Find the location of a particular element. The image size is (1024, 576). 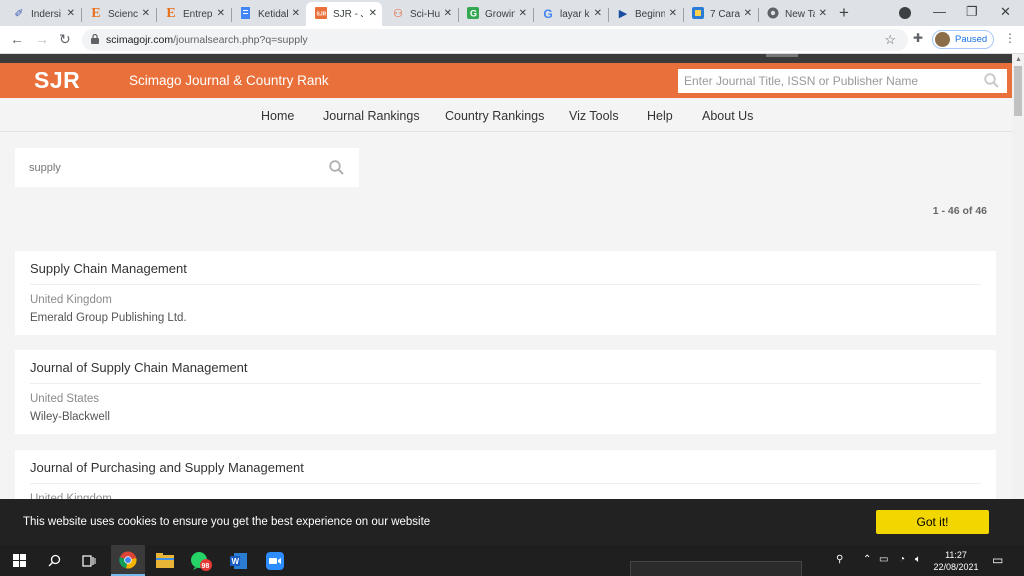

menu-icon: ⋮ is located at coordinates (1010, 38).